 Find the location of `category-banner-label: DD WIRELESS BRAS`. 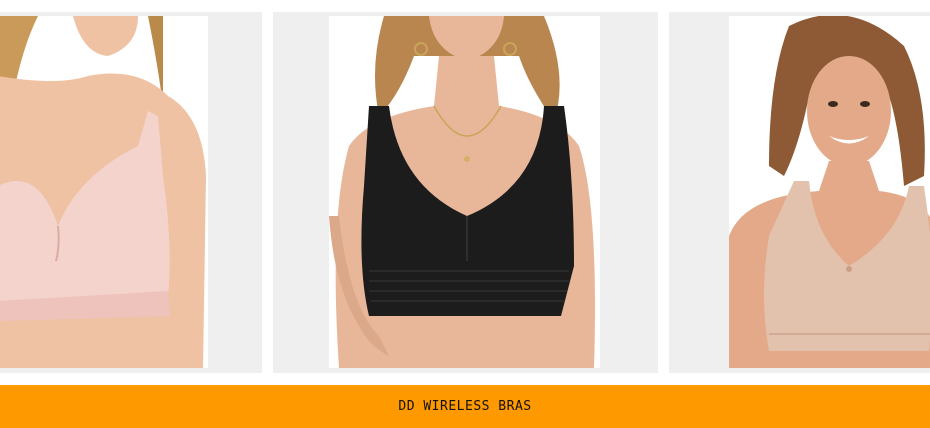

category-banner-label: DD WIRELESS BRAS is located at coordinates (465, 406).